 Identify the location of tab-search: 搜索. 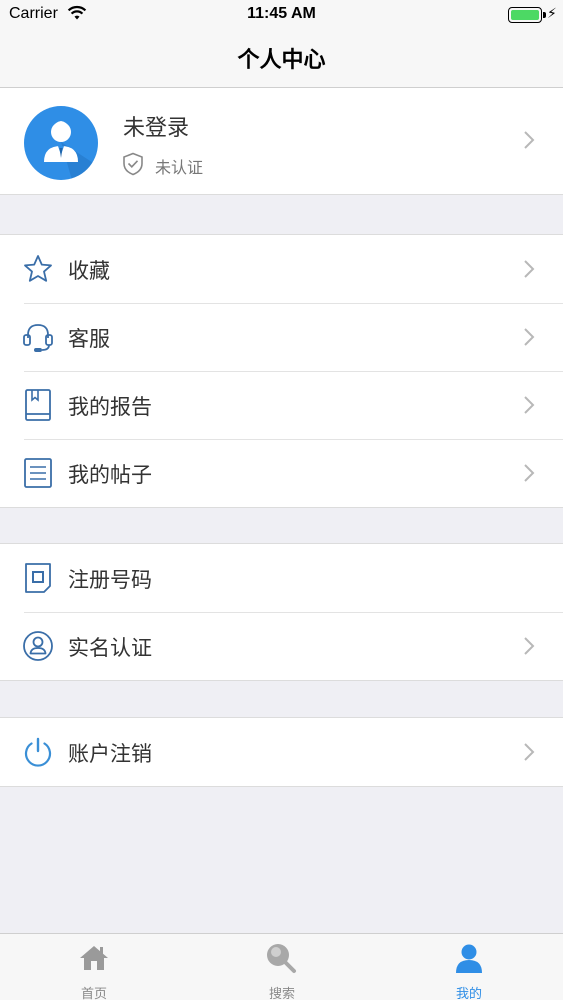
(282, 967).